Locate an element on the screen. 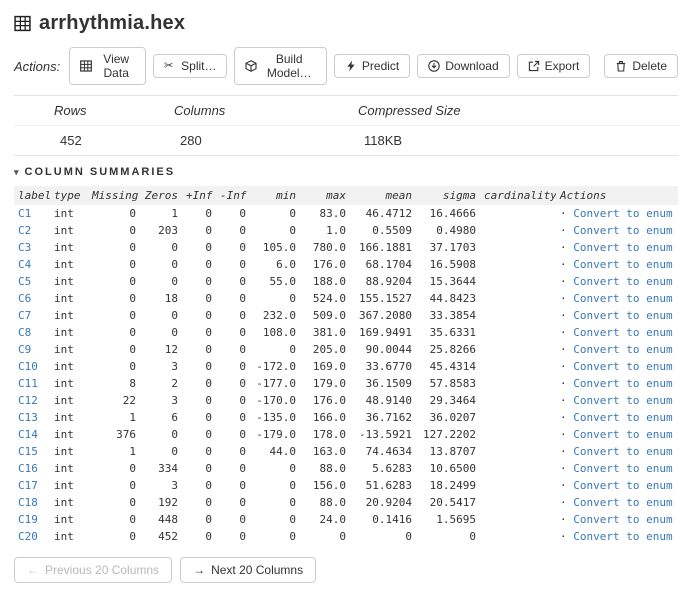  cell-mean: 68.1704 is located at coordinates (388, 264).